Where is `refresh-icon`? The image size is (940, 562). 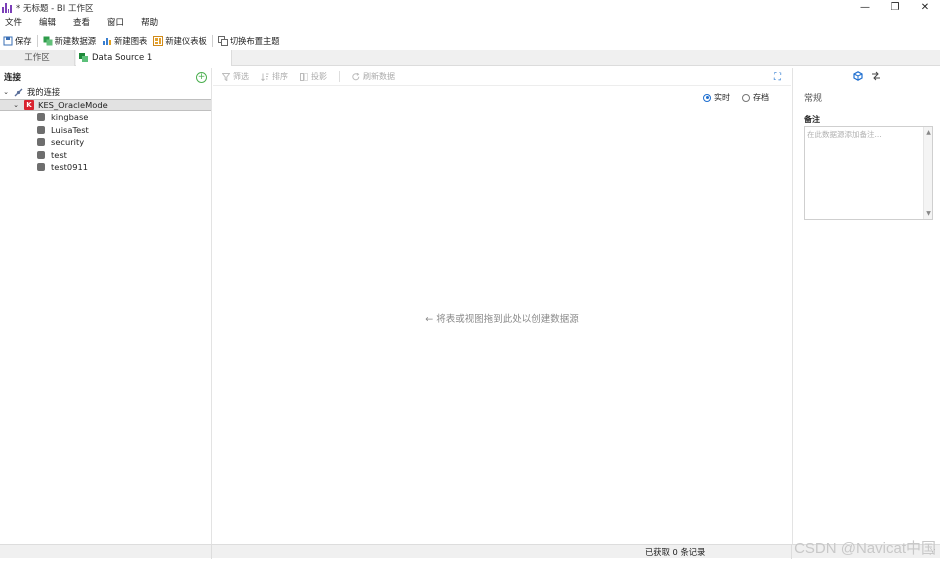
refresh-icon is located at coordinates (356, 76).